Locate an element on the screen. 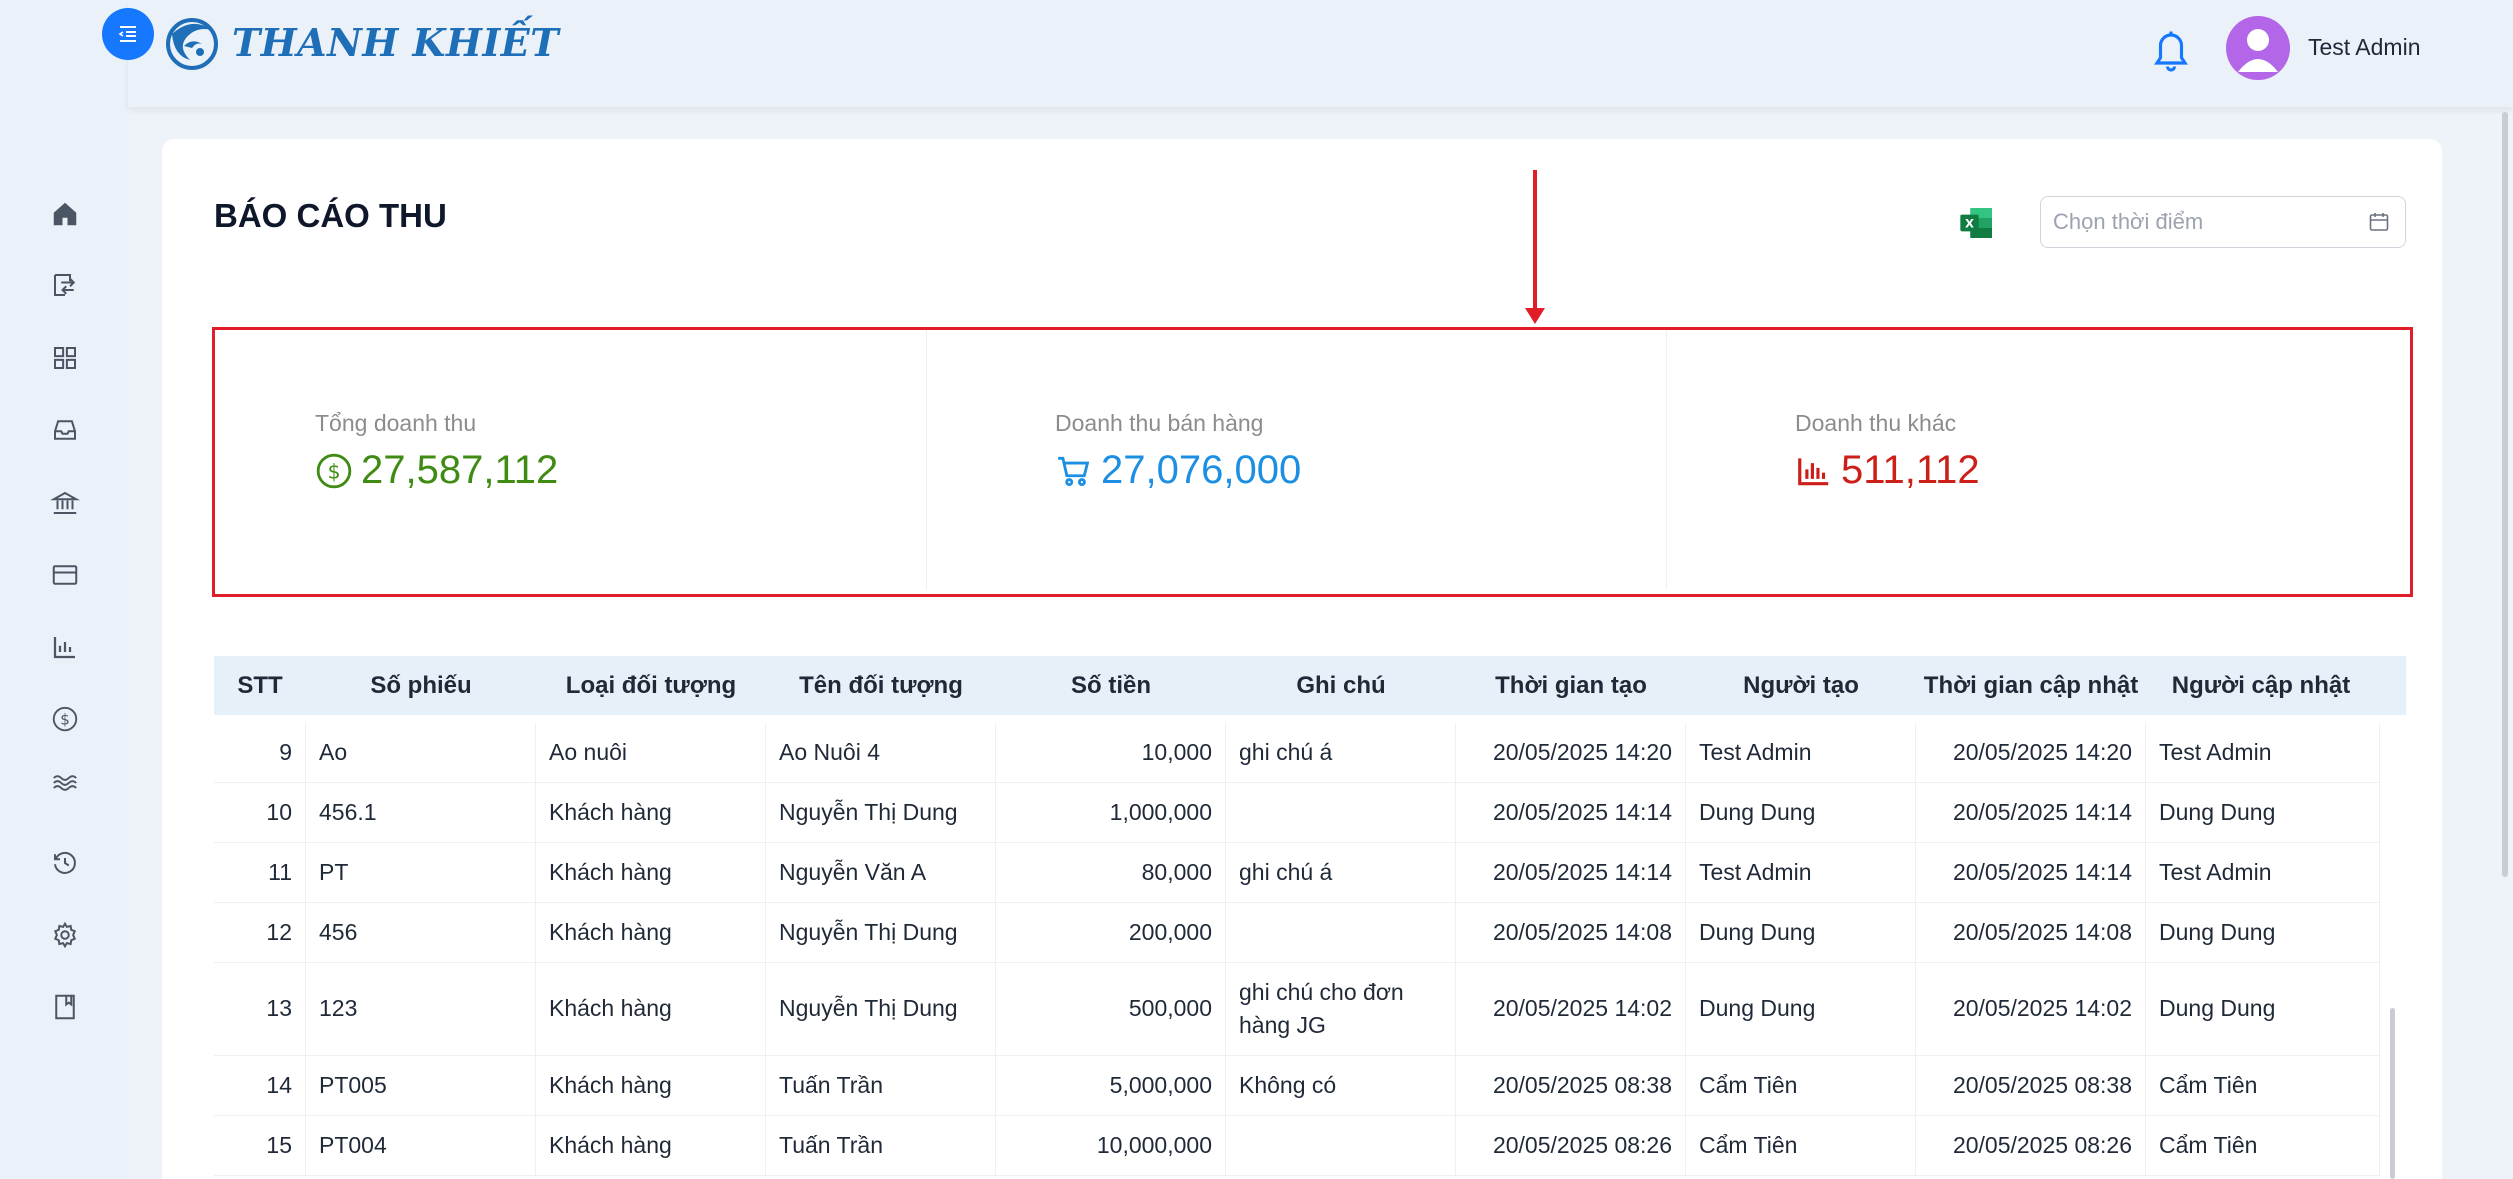 The height and width of the screenshot is (1179, 2513). calendar-icon is located at coordinates (2379, 222).